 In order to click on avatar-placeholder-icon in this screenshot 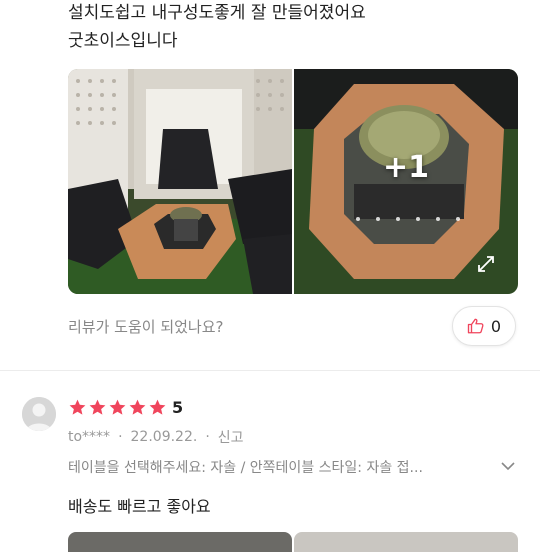, I will do `click(39, 414)`.